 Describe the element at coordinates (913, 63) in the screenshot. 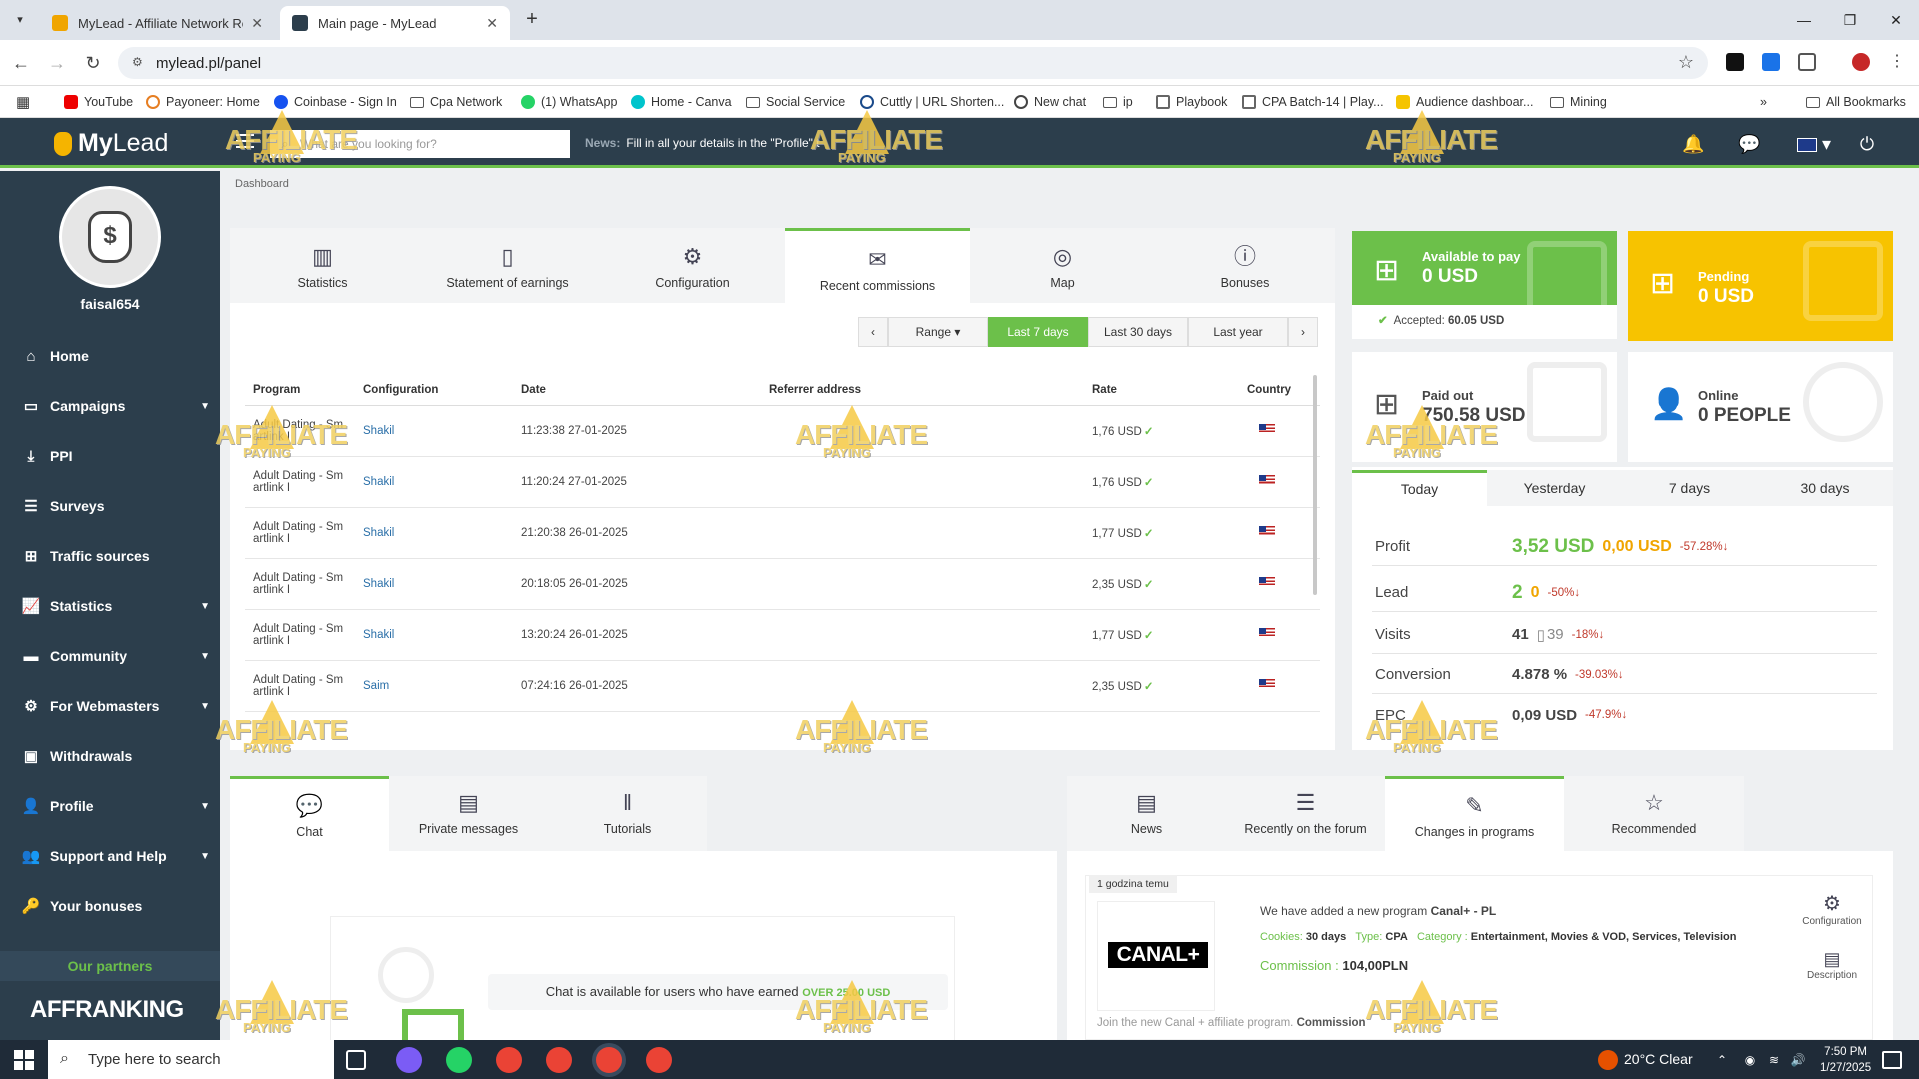

I see `url-field: ⚙ mylead.pl/panel ☆` at that location.